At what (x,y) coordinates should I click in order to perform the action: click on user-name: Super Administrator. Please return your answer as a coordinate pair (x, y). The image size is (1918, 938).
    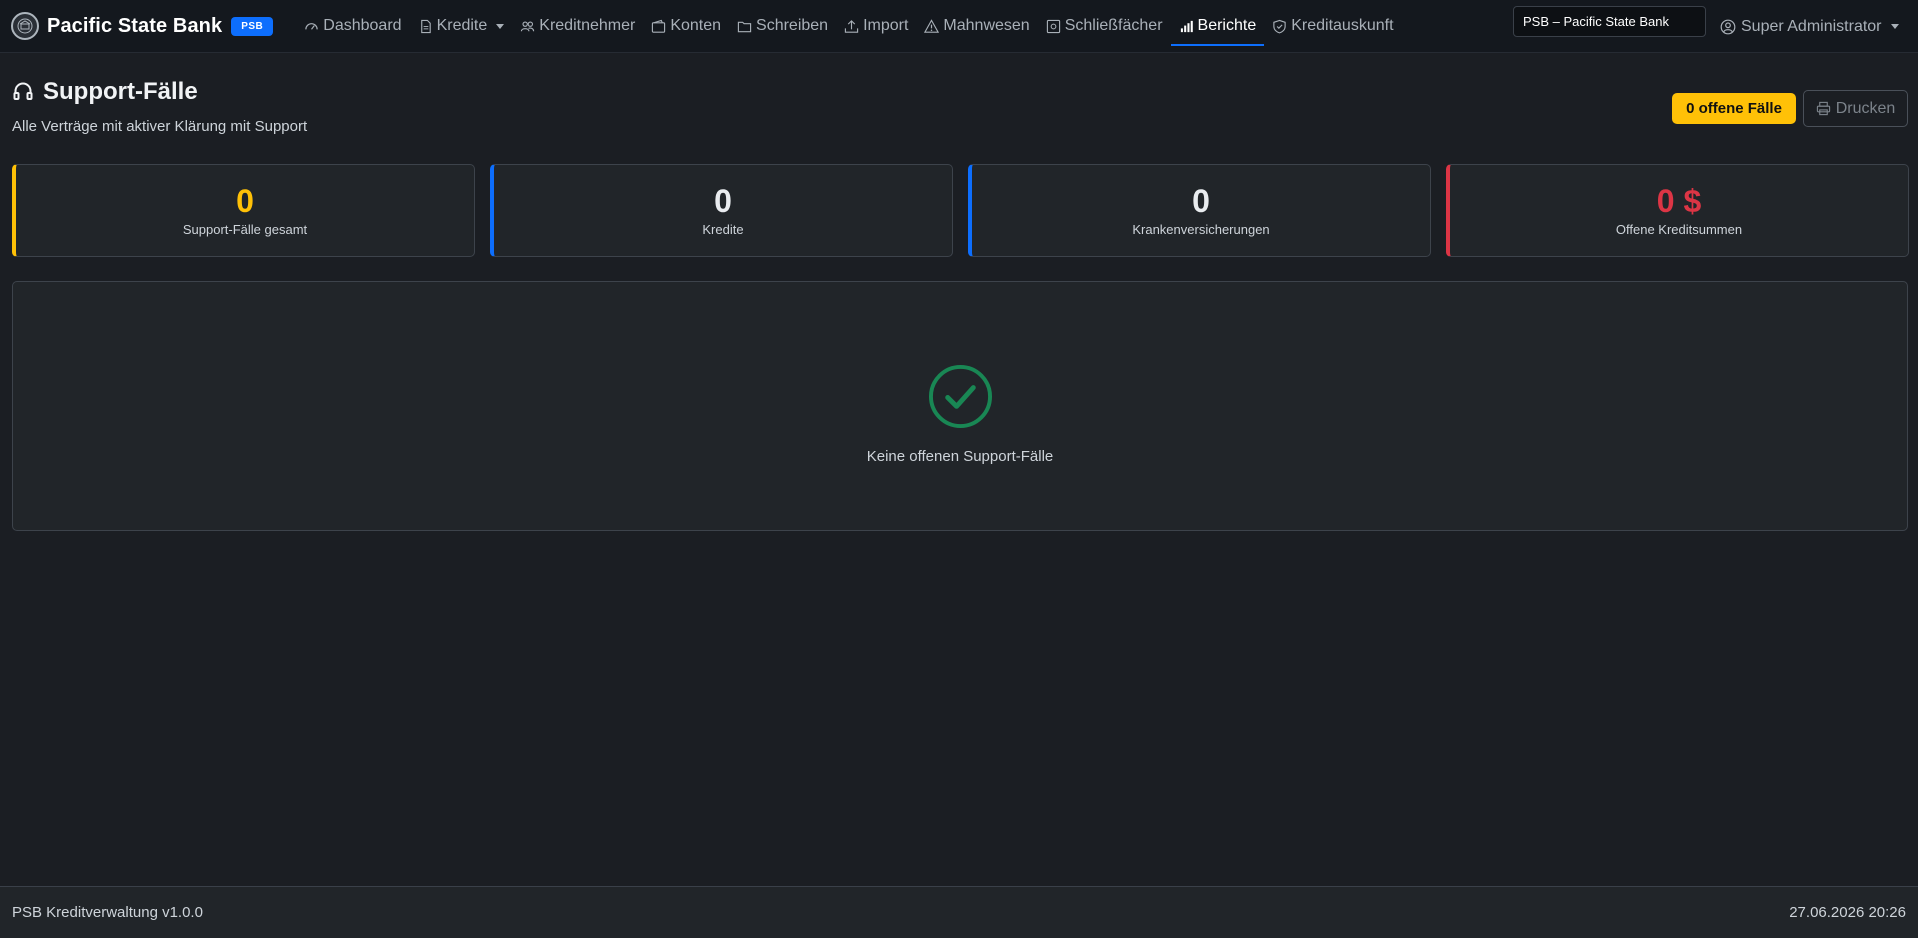
    Looking at the image, I should click on (1811, 26).